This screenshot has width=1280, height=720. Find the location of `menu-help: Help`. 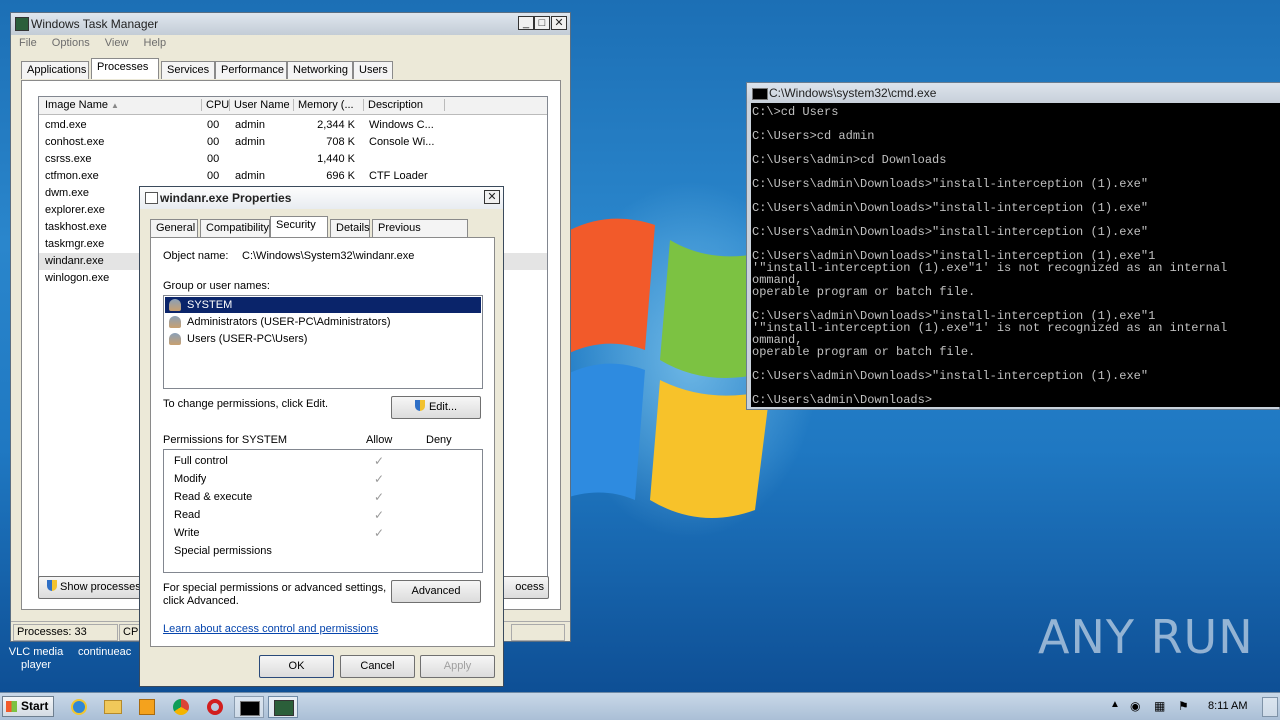

menu-help: Help is located at coordinates (155, 43).